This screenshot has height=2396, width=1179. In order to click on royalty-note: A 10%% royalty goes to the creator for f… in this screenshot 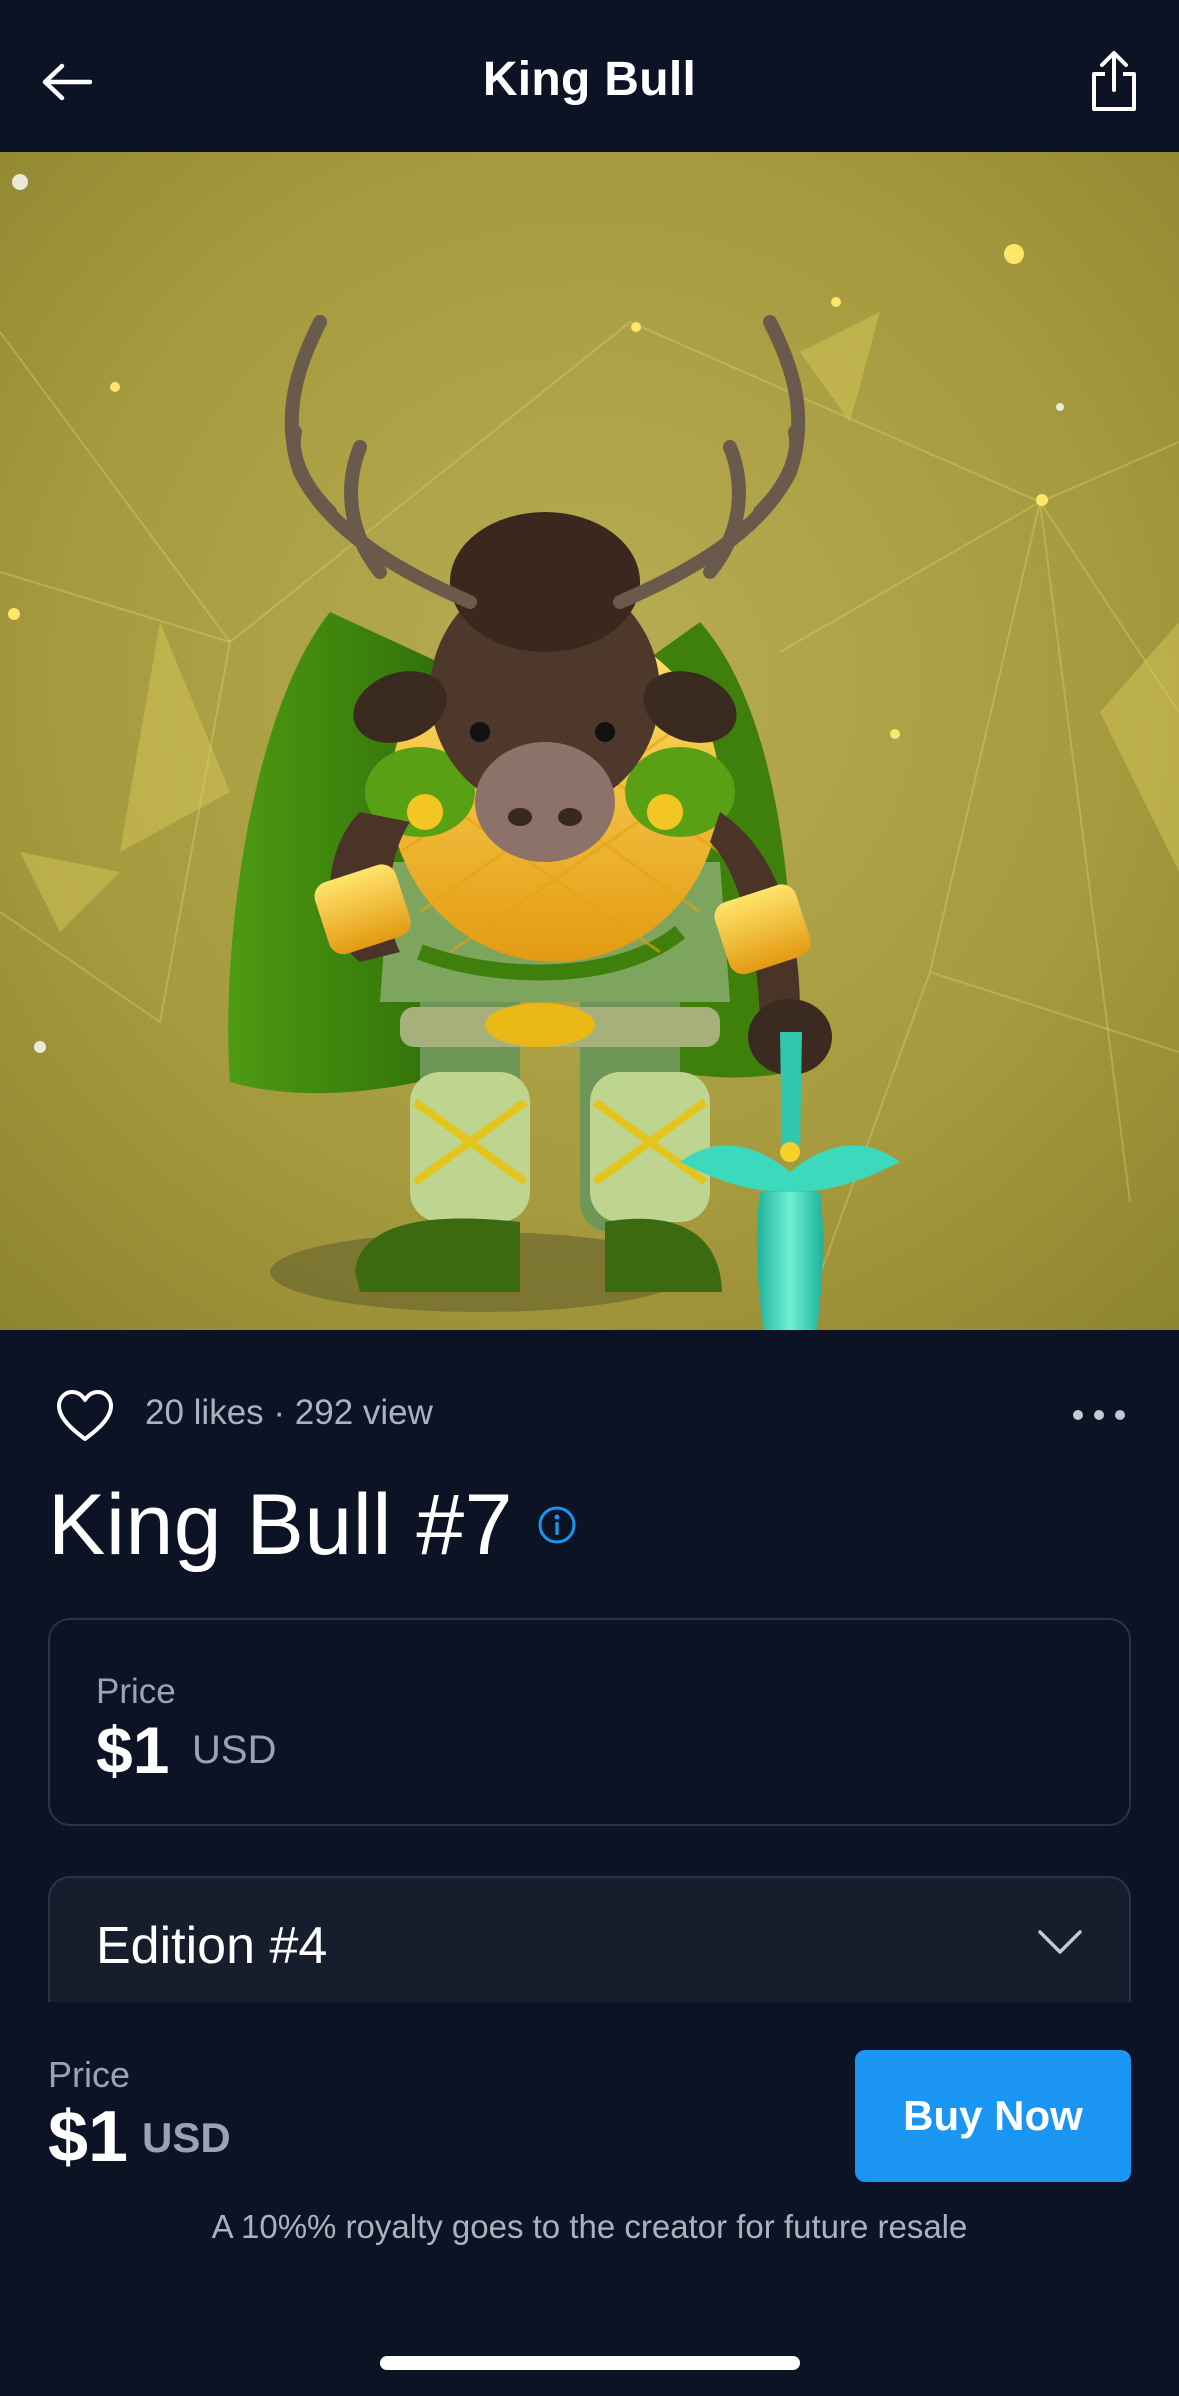, I will do `click(589, 2226)`.